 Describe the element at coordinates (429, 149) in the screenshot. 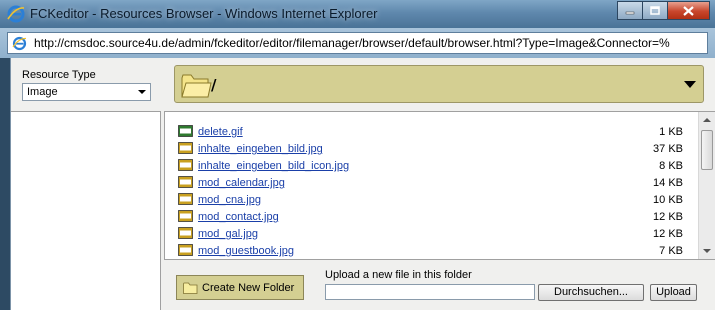

I see `file-row: inhalte_eingeben_bild.jpg 37 KB` at that location.